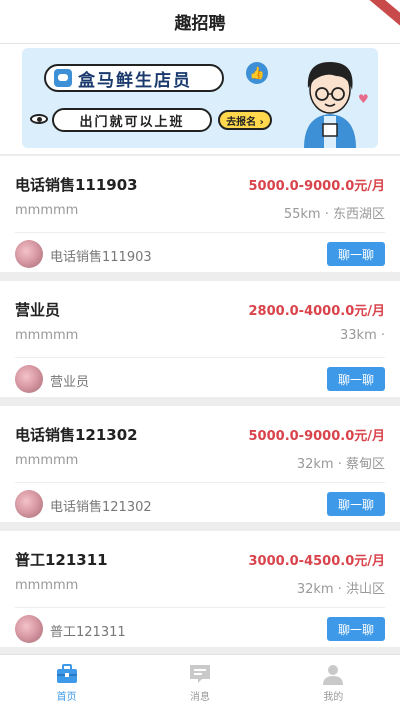 This screenshot has width=400, height=710. Describe the element at coordinates (76, 435) in the screenshot. I see `job-title: 电话销售121302` at that location.